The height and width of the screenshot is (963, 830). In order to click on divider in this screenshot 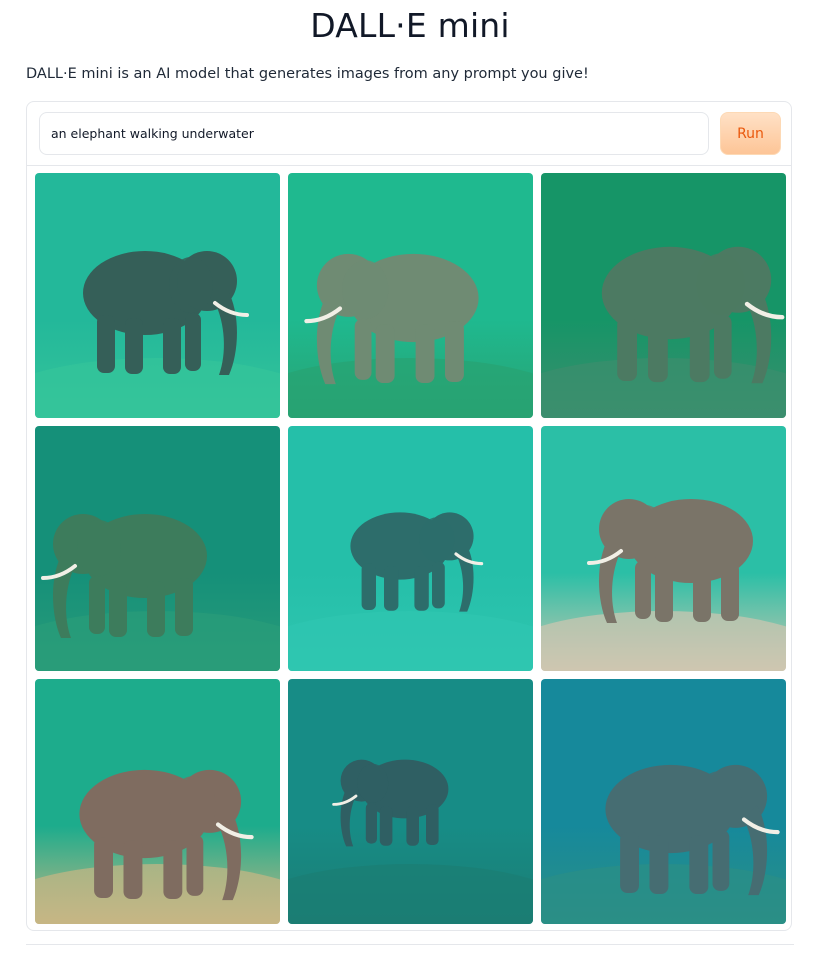, I will do `click(410, 944)`.